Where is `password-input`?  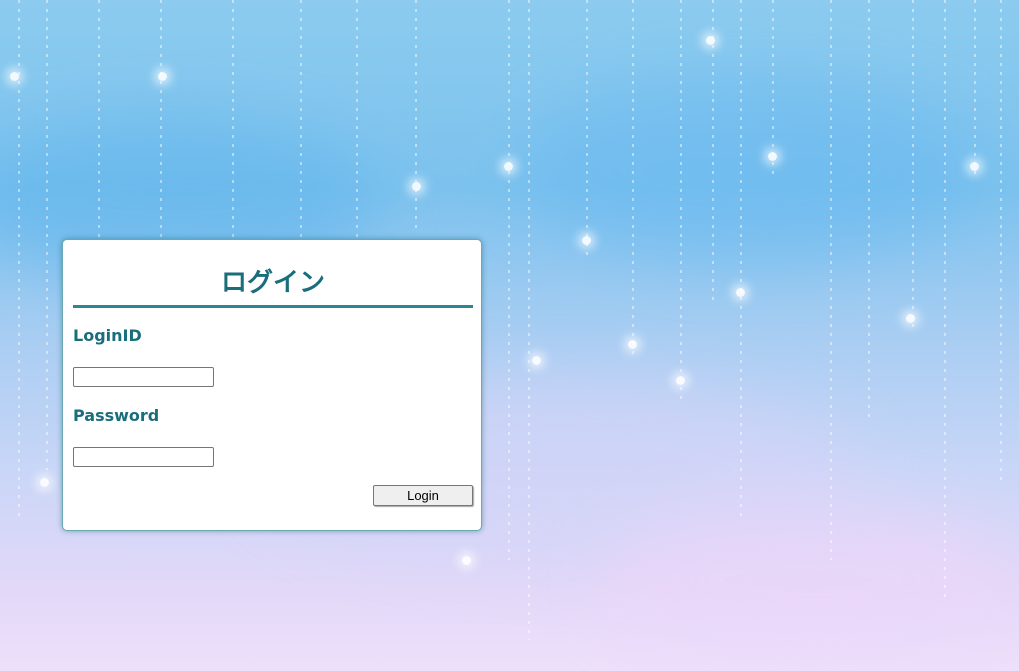
password-input is located at coordinates (143, 457).